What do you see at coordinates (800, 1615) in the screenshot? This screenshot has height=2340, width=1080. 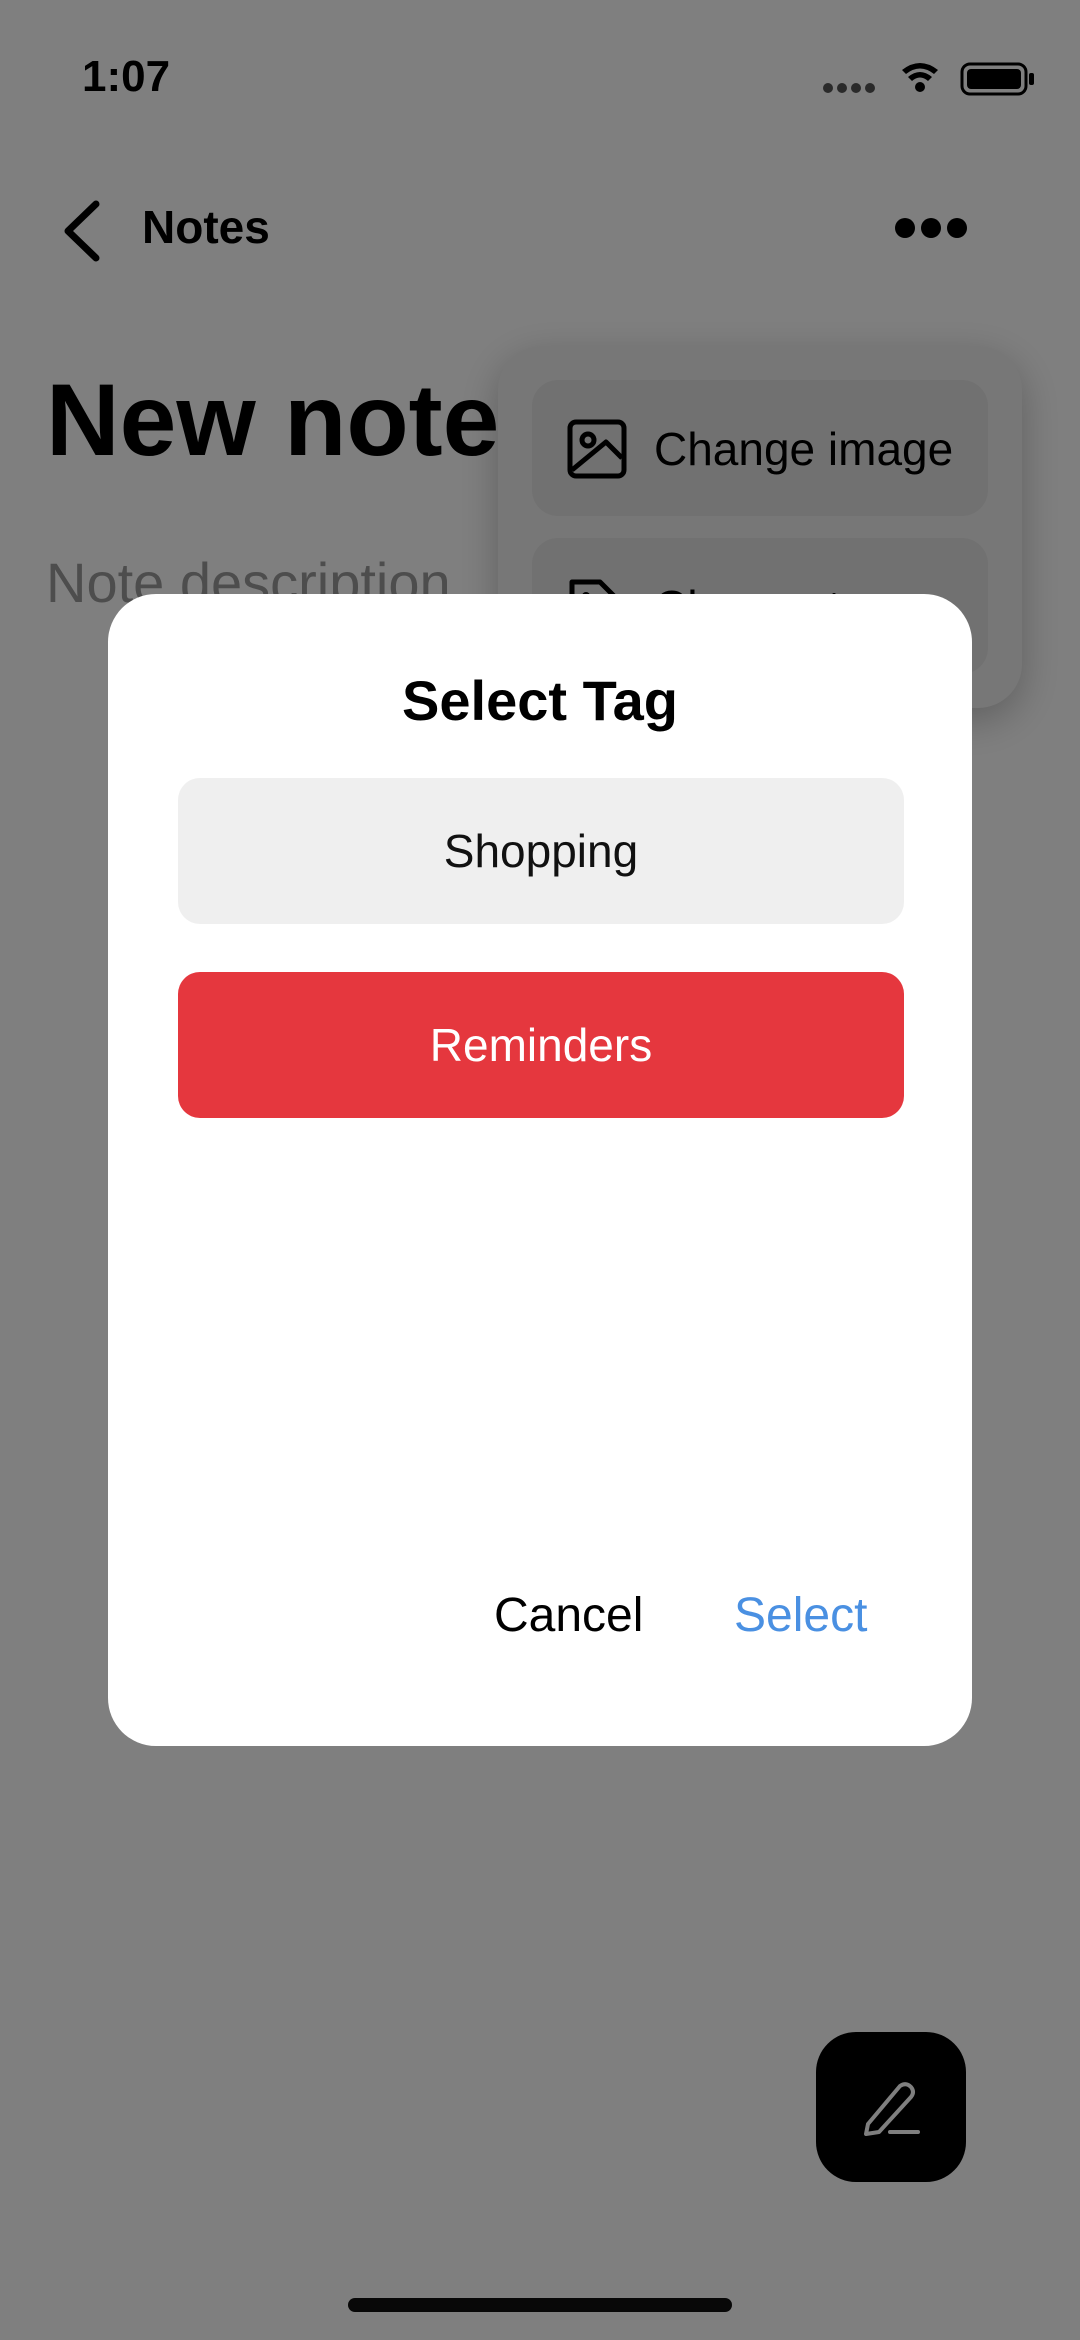 I see `select-button: Select` at bounding box center [800, 1615].